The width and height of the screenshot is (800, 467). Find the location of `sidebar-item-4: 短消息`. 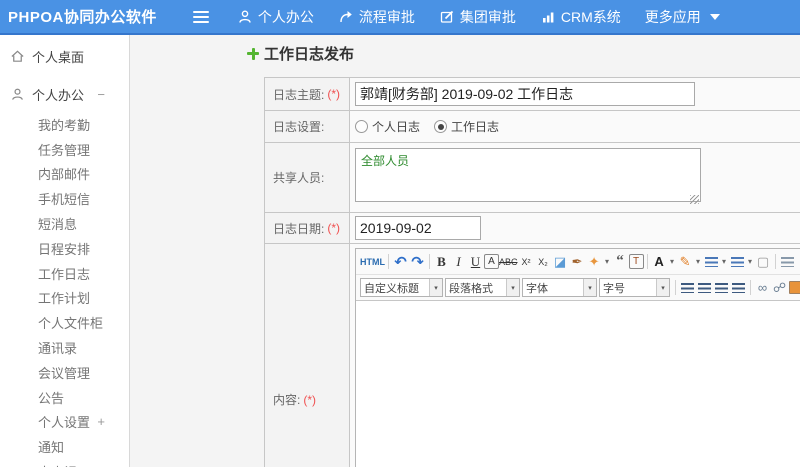

sidebar-item-4: 短消息 is located at coordinates (64, 223).